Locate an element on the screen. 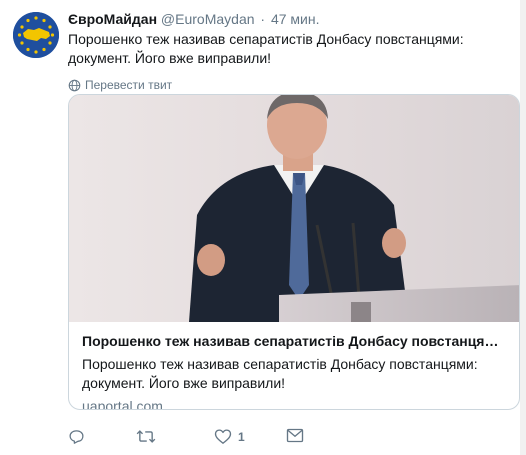 The image size is (526, 455). tweet-actions: 1 is located at coordinates (218, 438).